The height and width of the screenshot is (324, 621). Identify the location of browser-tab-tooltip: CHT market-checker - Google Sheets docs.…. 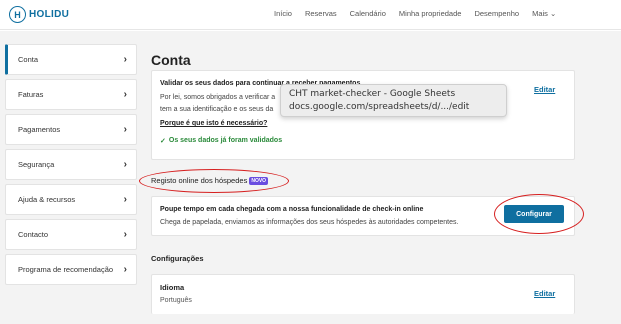
(393, 100).